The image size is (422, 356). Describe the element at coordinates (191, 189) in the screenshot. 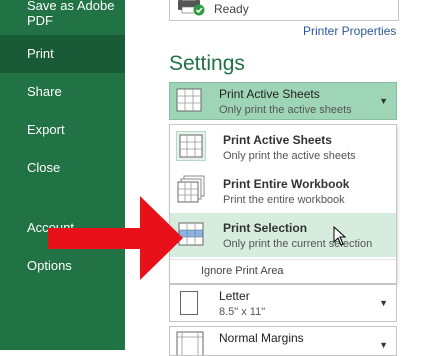

I see `workbook-icon` at that location.